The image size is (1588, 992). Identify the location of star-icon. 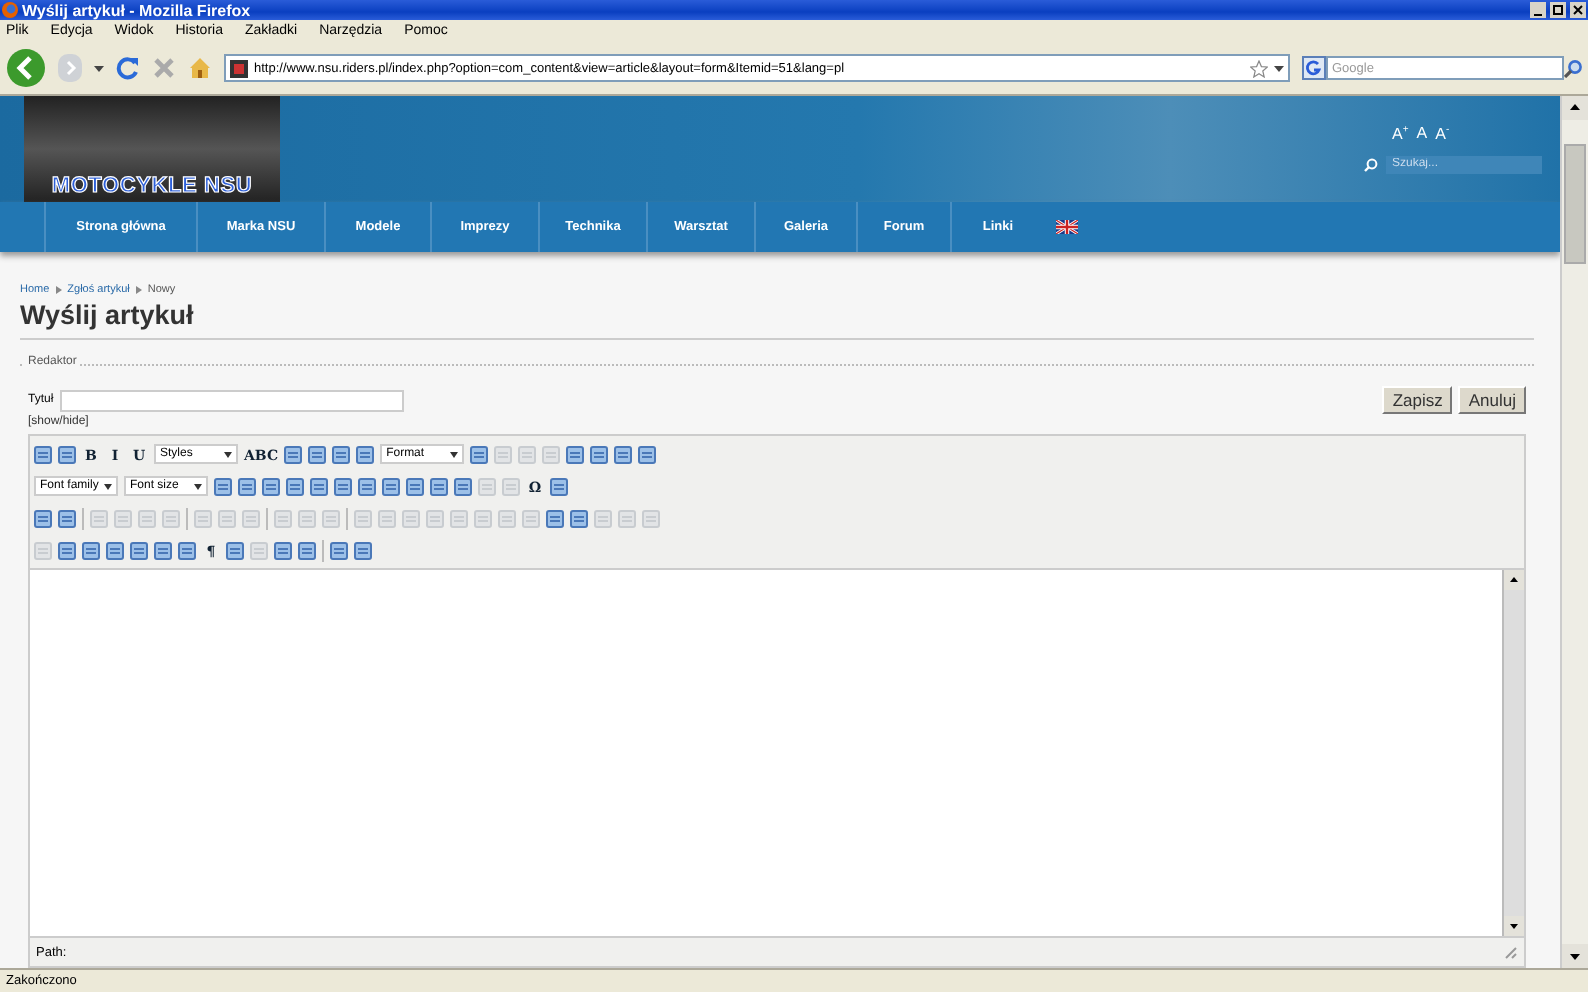
(1259, 68).